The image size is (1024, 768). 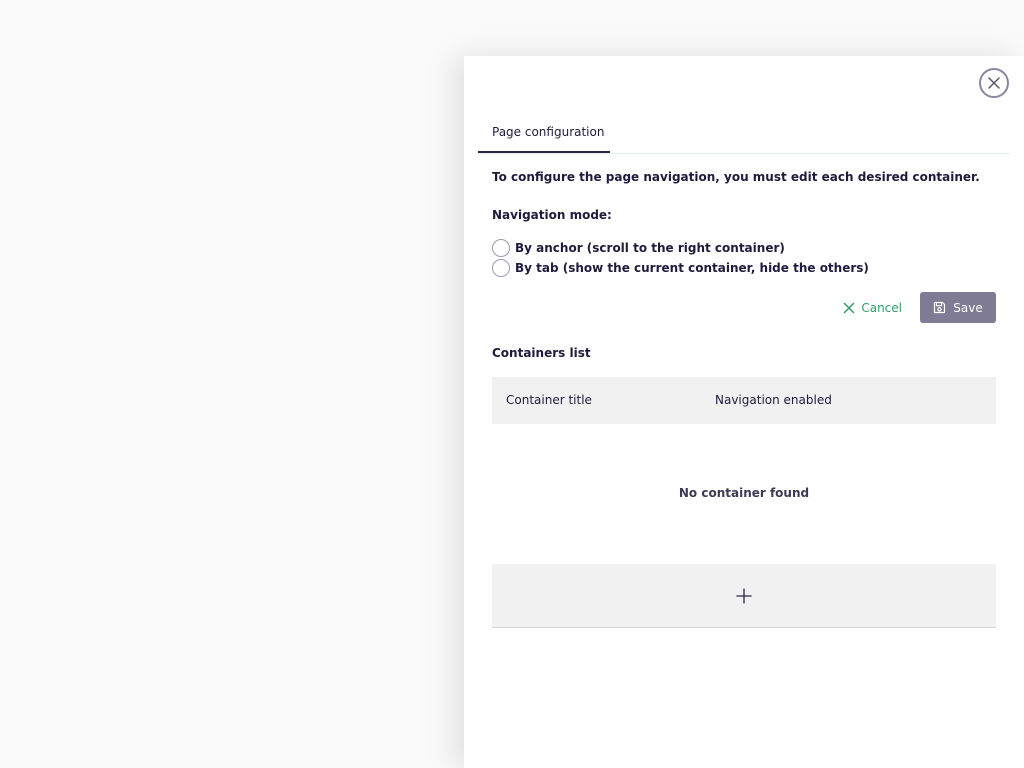 I want to click on close-button, so click(x=994, y=83).